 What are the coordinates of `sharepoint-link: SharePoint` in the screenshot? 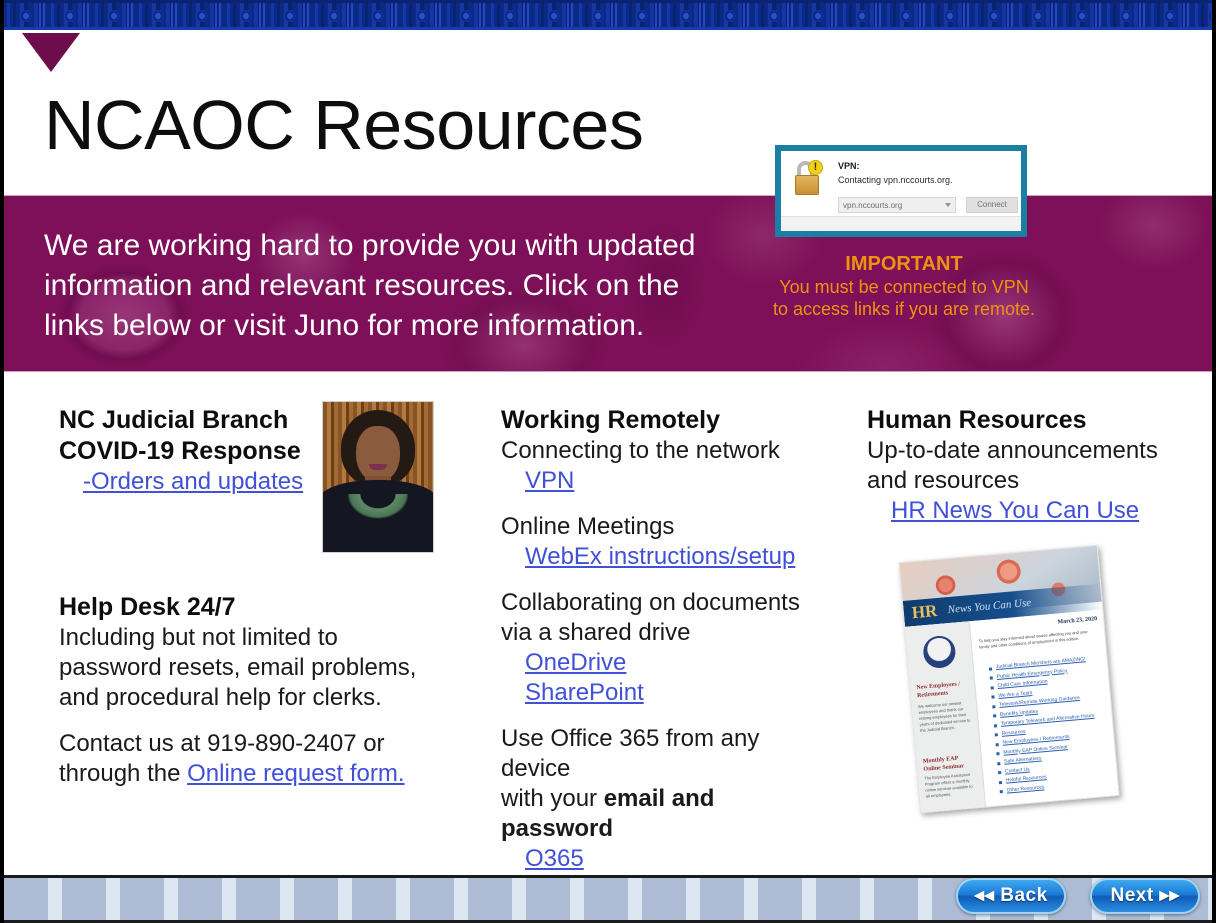 It's located at (584, 693).